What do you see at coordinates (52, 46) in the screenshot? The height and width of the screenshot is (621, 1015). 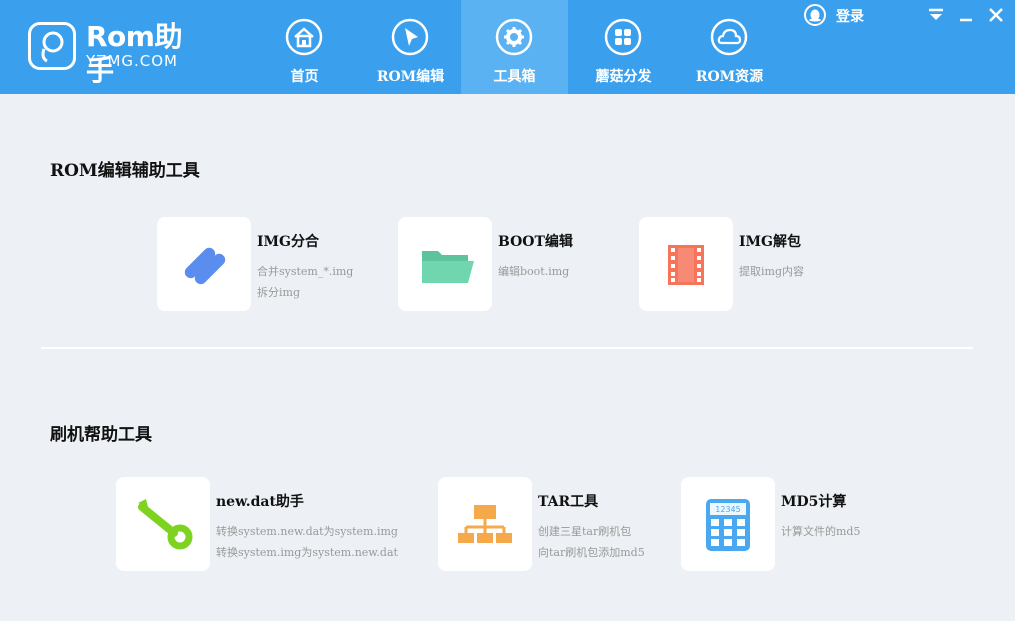 I see `logo-badge-icon` at bounding box center [52, 46].